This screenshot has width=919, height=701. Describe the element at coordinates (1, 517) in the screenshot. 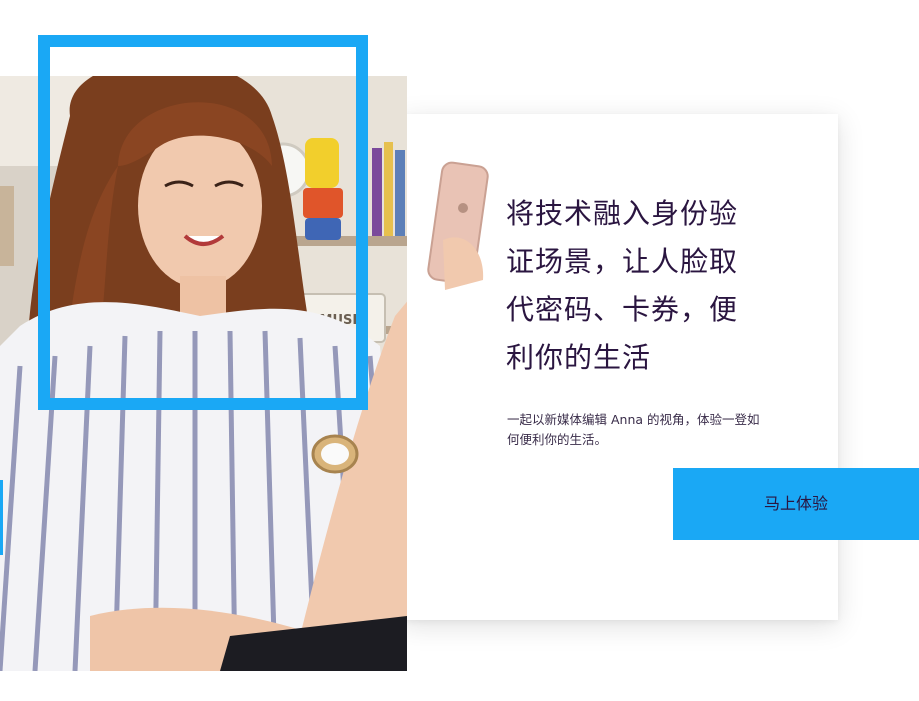

I see `accent-edge-strip` at that location.